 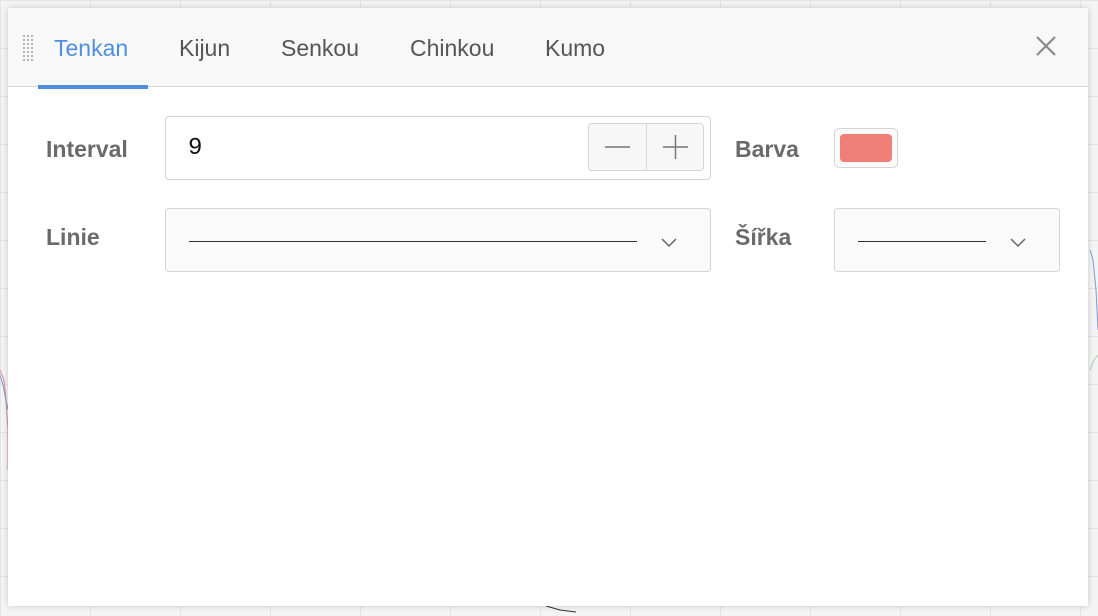 What do you see at coordinates (204, 47) in the screenshot?
I see `tab-kijun: Kijun` at bounding box center [204, 47].